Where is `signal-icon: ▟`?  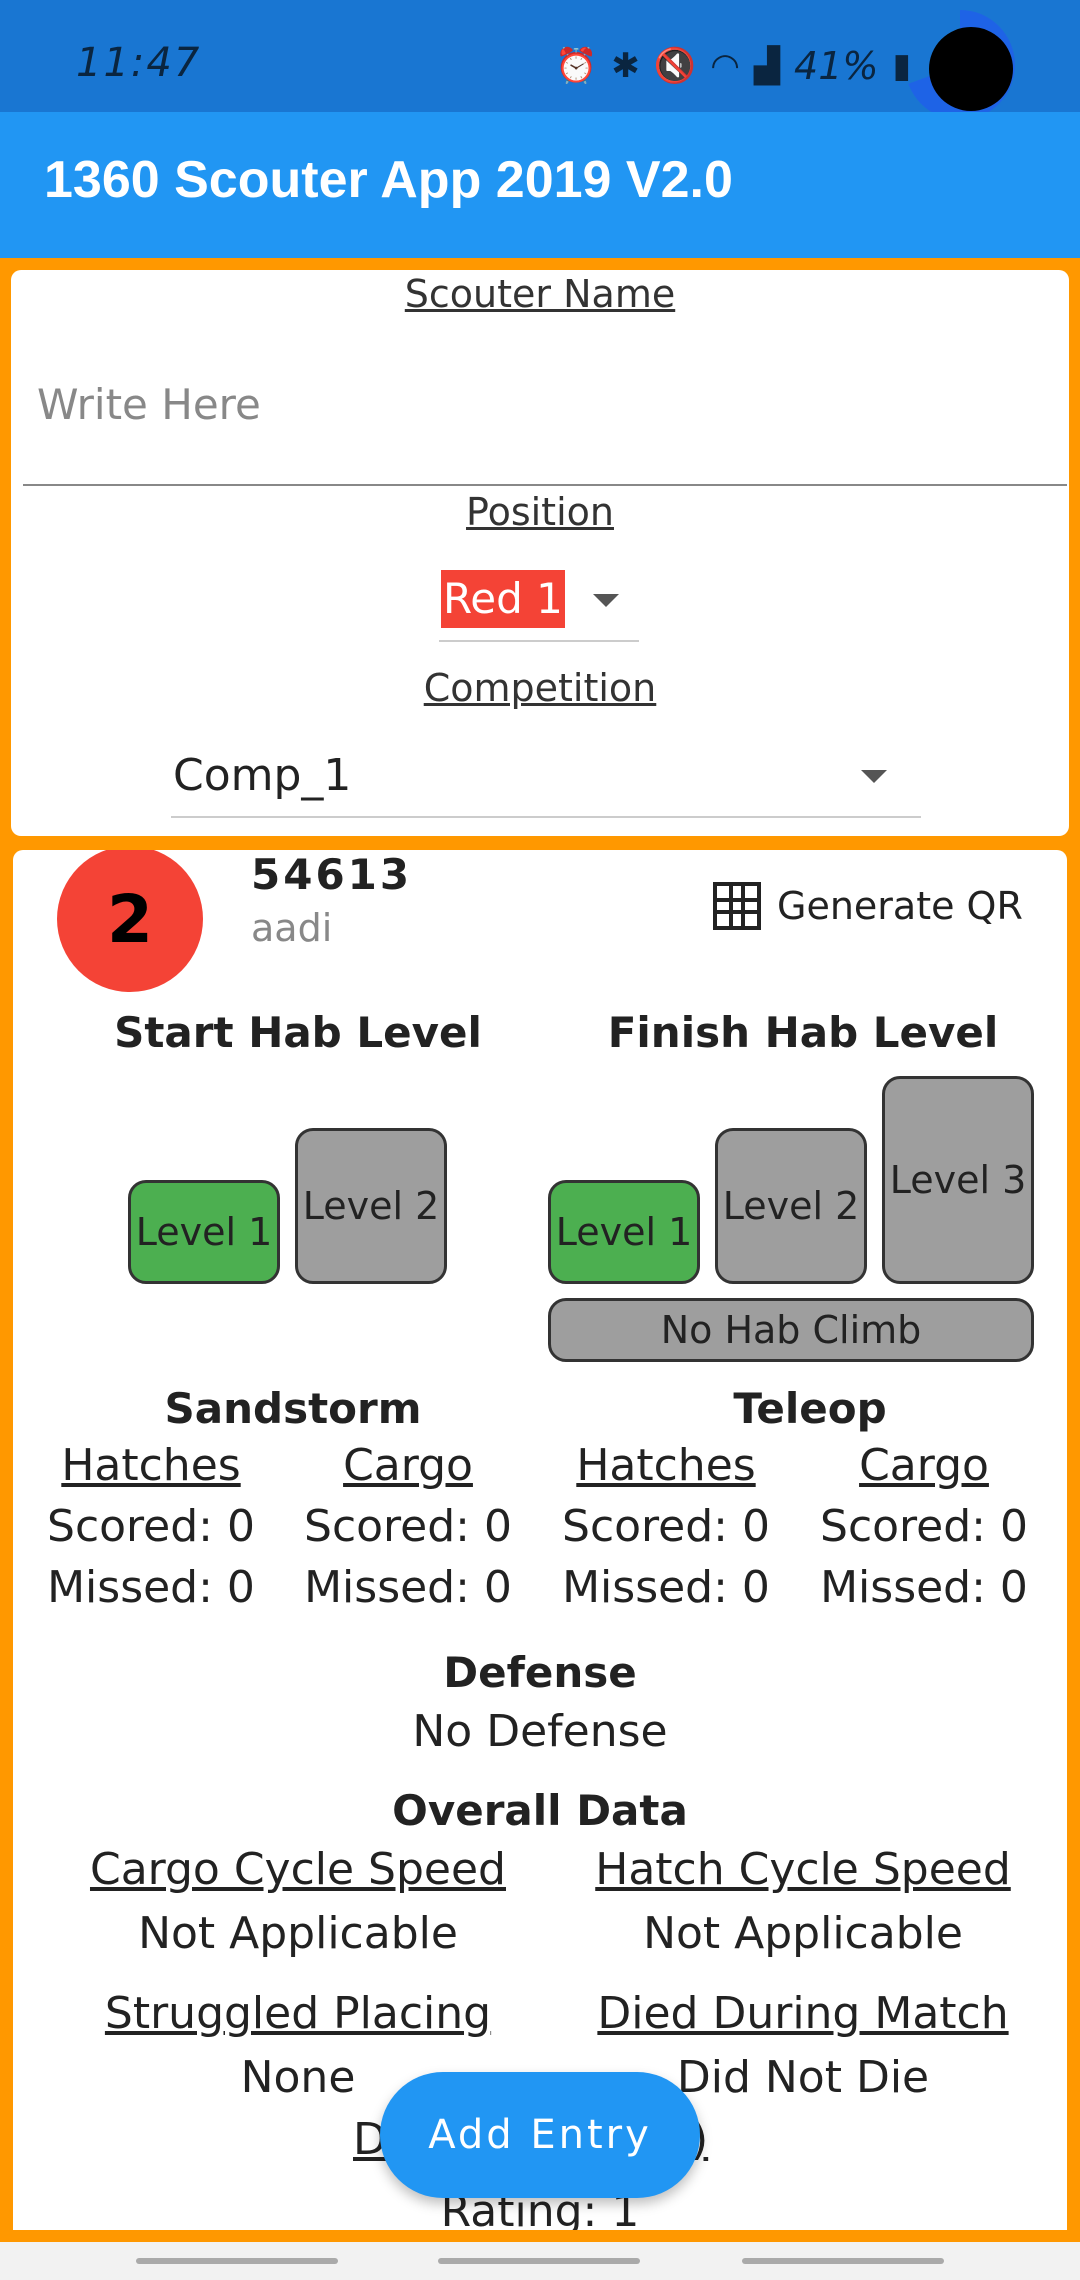 signal-icon: ▟ is located at coordinates (767, 66).